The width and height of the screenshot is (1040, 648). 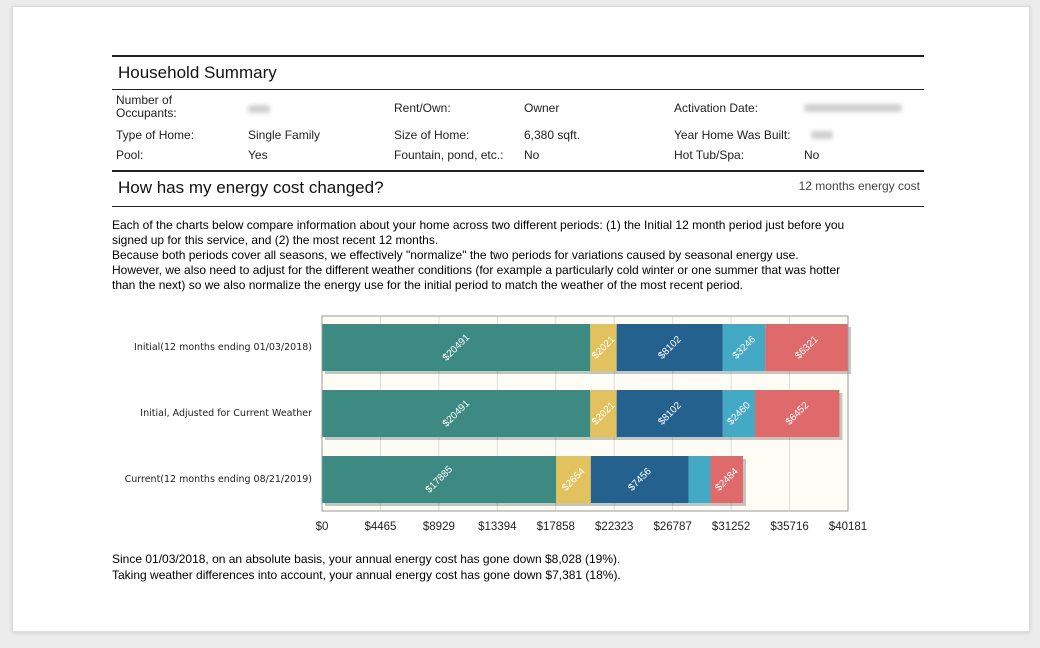 I want to click on x-tick-label: $0, so click(x=322, y=527).